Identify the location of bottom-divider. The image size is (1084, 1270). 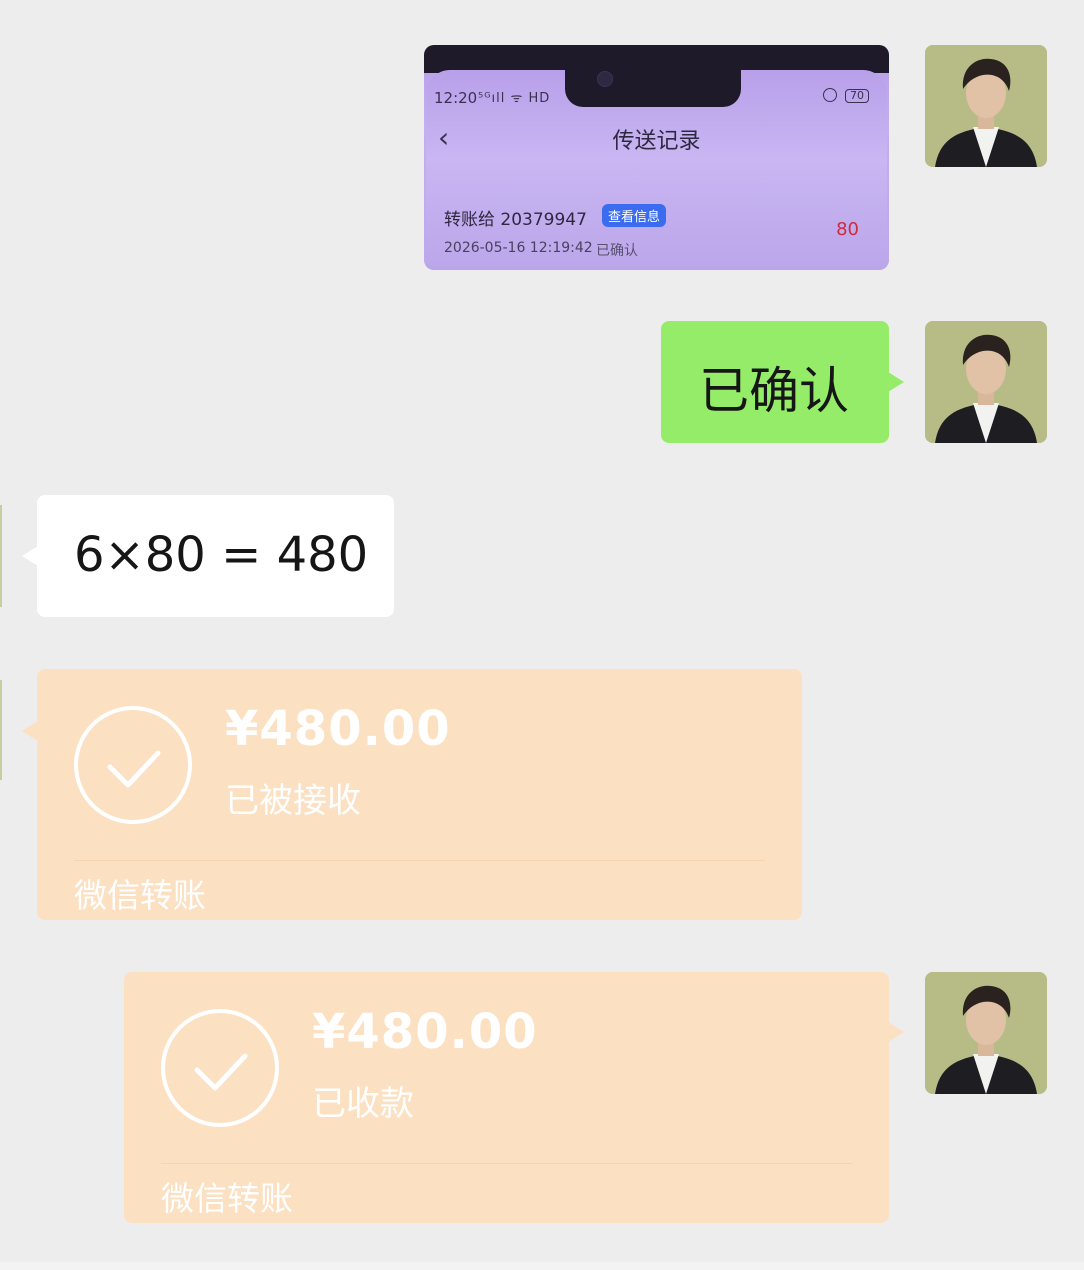
(542, 1266).